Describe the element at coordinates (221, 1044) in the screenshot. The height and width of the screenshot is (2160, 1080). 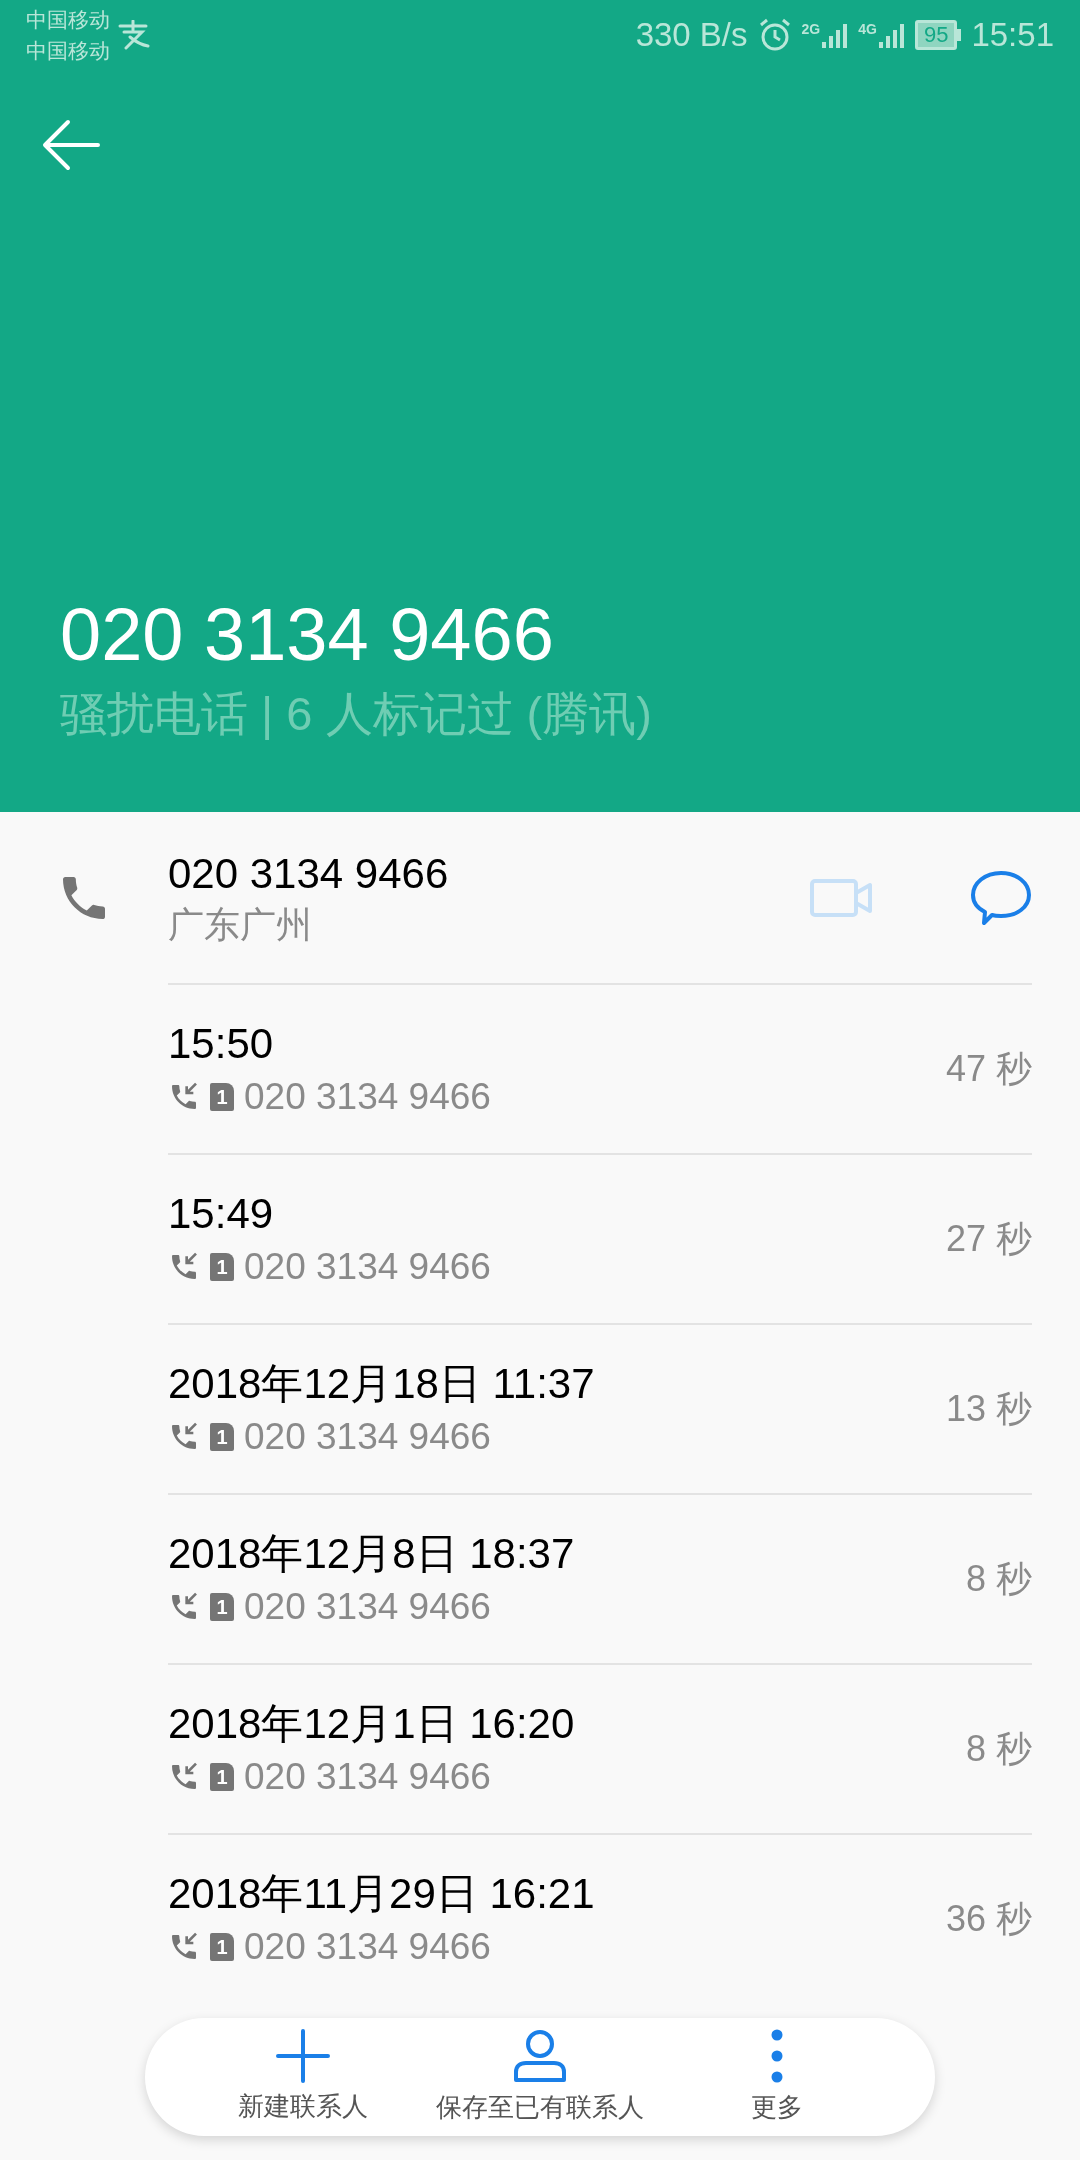
I see `call-time: 15:50` at that location.